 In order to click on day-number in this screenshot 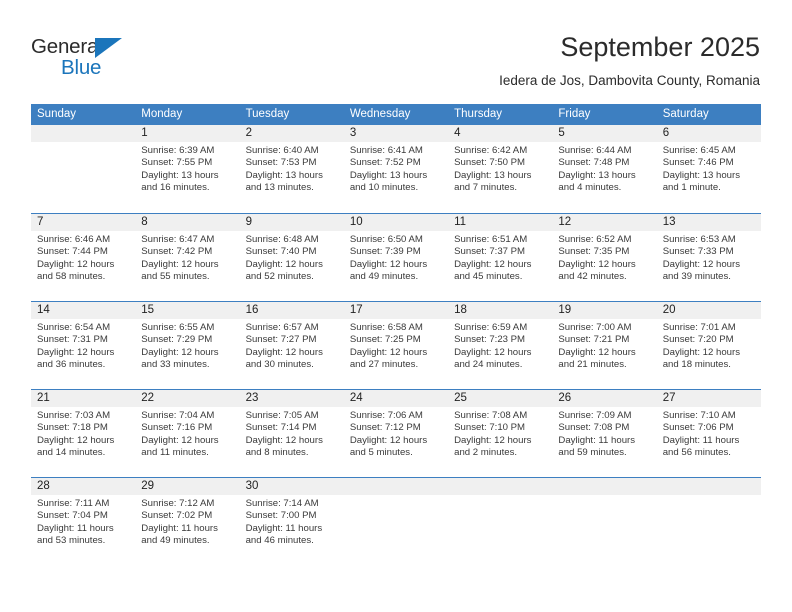, I will do `click(396, 486)`.